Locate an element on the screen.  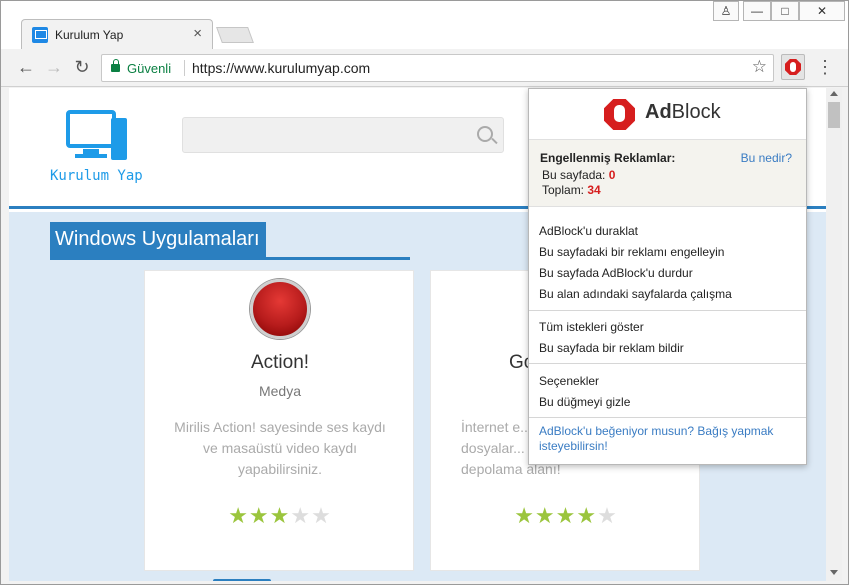
tab-close-icon: × is located at coordinates (197, 33).